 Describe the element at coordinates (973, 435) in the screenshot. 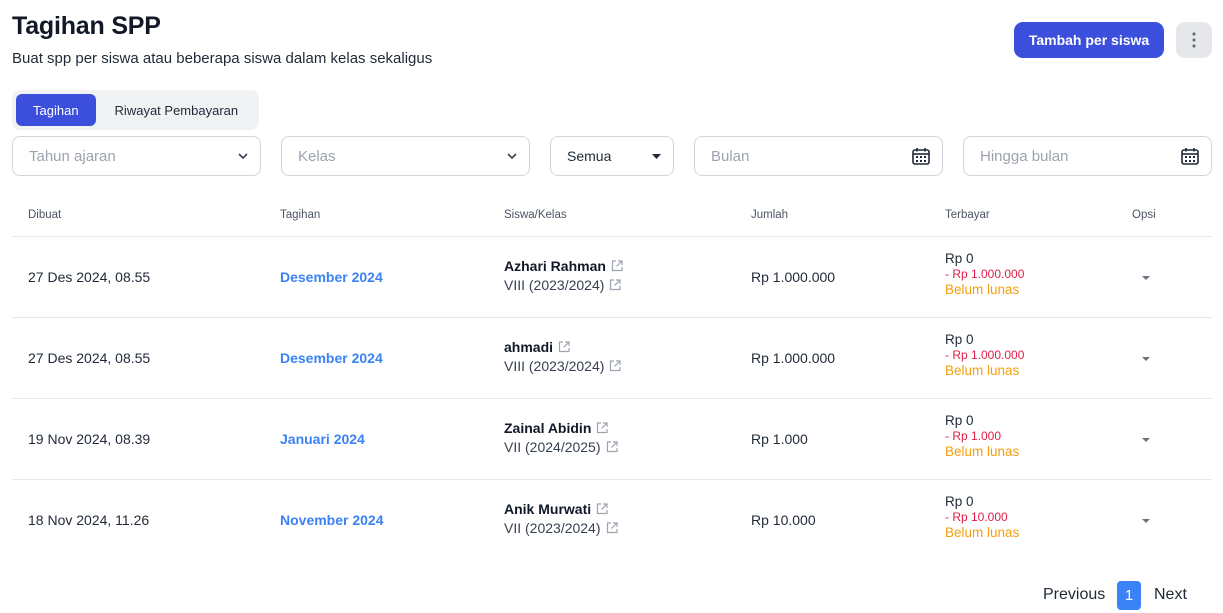

I see `remaining-amount: - Rp 1.000` at that location.